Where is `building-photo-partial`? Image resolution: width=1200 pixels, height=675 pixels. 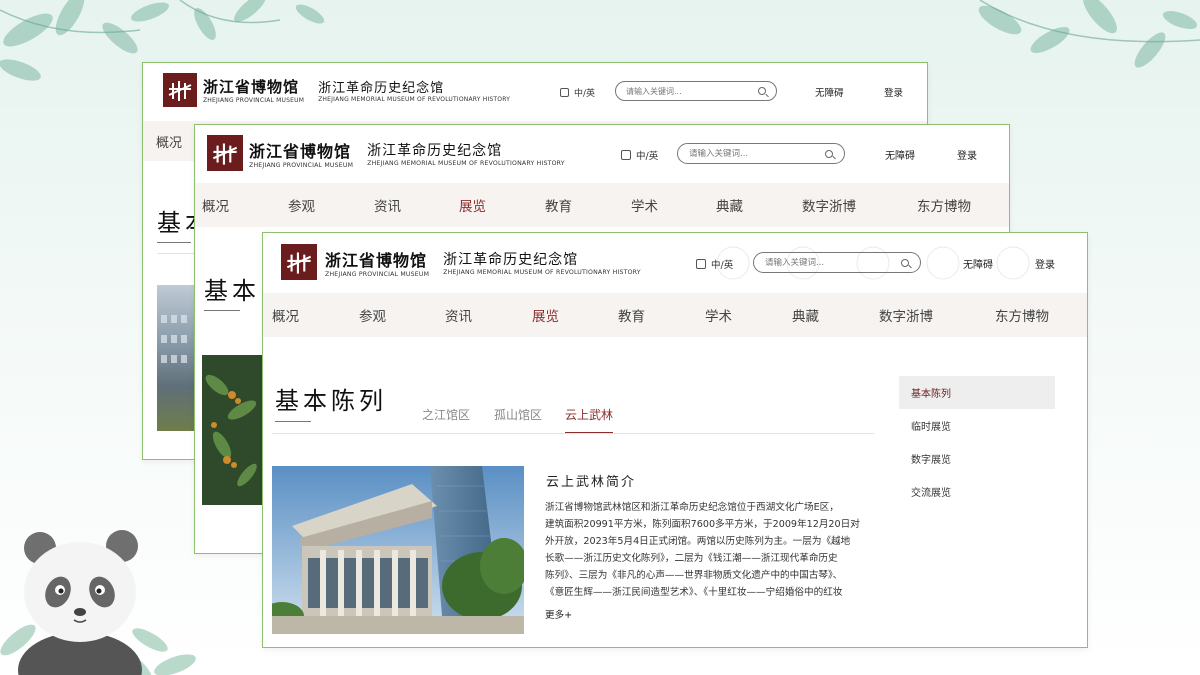
building-photo-partial is located at coordinates (177, 358).